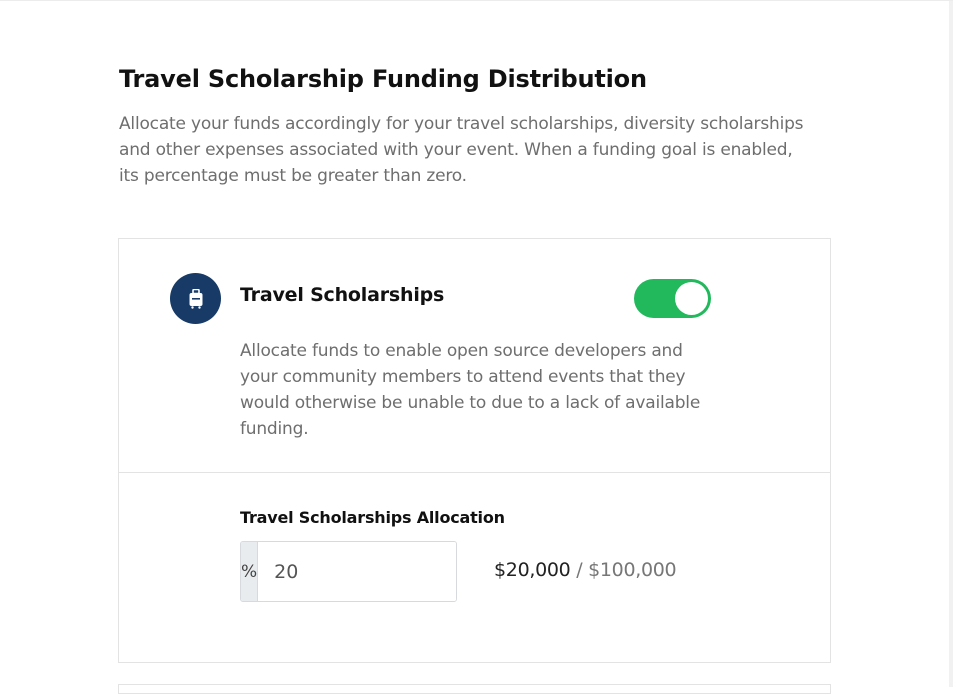  I want to click on allocation-amount: $20,000 / $100,000, so click(585, 570).